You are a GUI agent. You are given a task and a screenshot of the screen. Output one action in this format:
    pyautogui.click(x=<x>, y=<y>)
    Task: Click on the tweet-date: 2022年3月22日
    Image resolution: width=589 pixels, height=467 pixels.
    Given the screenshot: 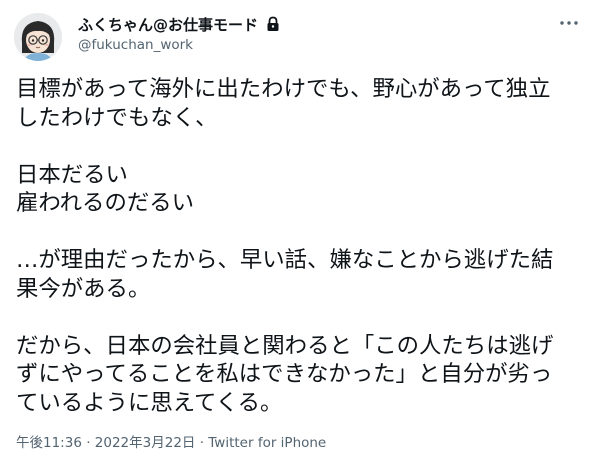 What is the action you would take?
    pyautogui.click(x=145, y=443)
    